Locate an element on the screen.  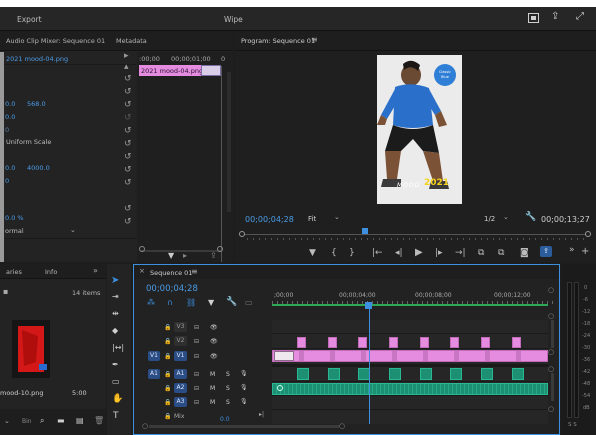
play-only-audio-icon: ▸ is located at coordinates (185, 255).